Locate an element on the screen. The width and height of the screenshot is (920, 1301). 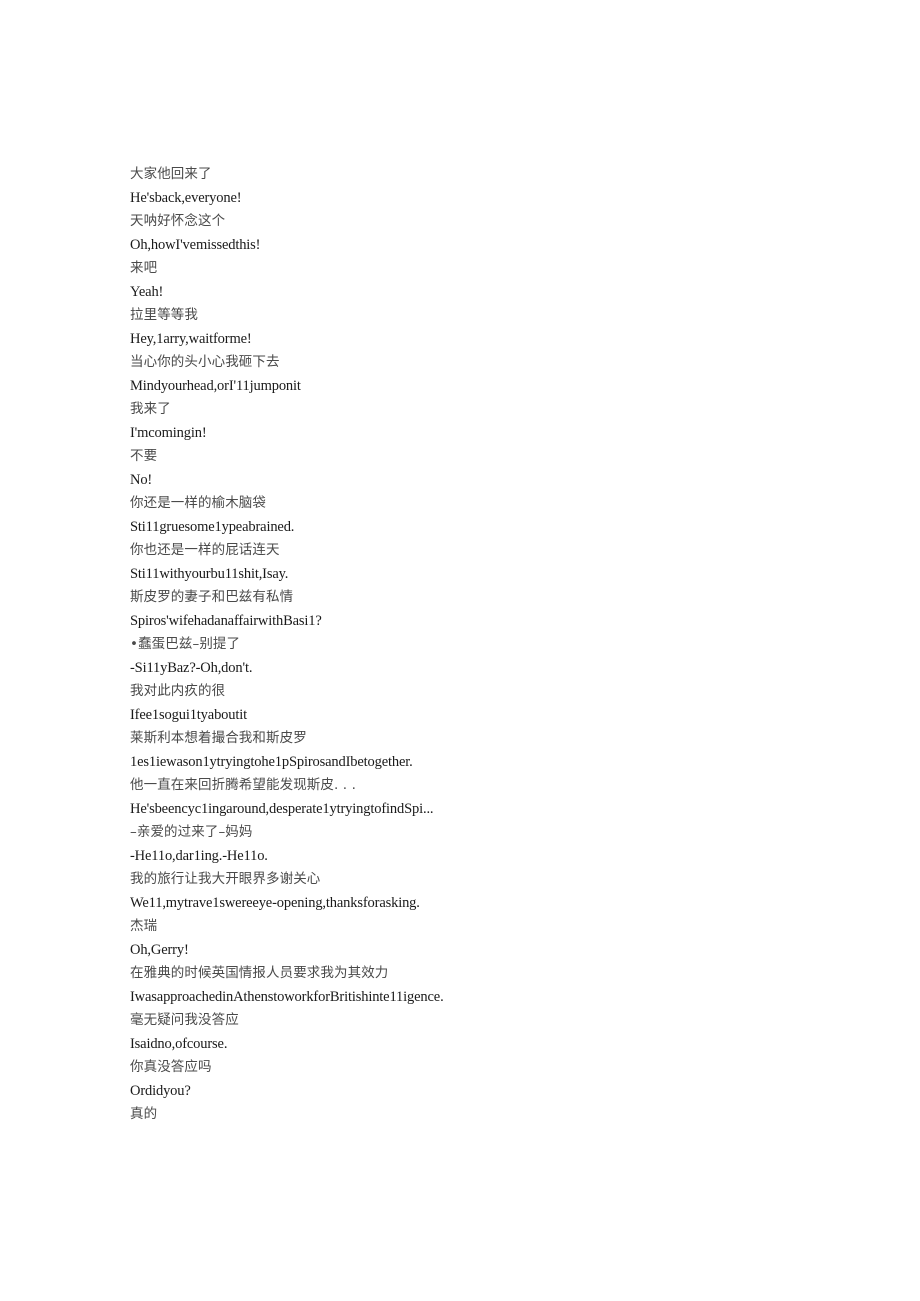
subtitle-line-source: 你也还是一样的屁话连天 is located at coordinates (205, 550).